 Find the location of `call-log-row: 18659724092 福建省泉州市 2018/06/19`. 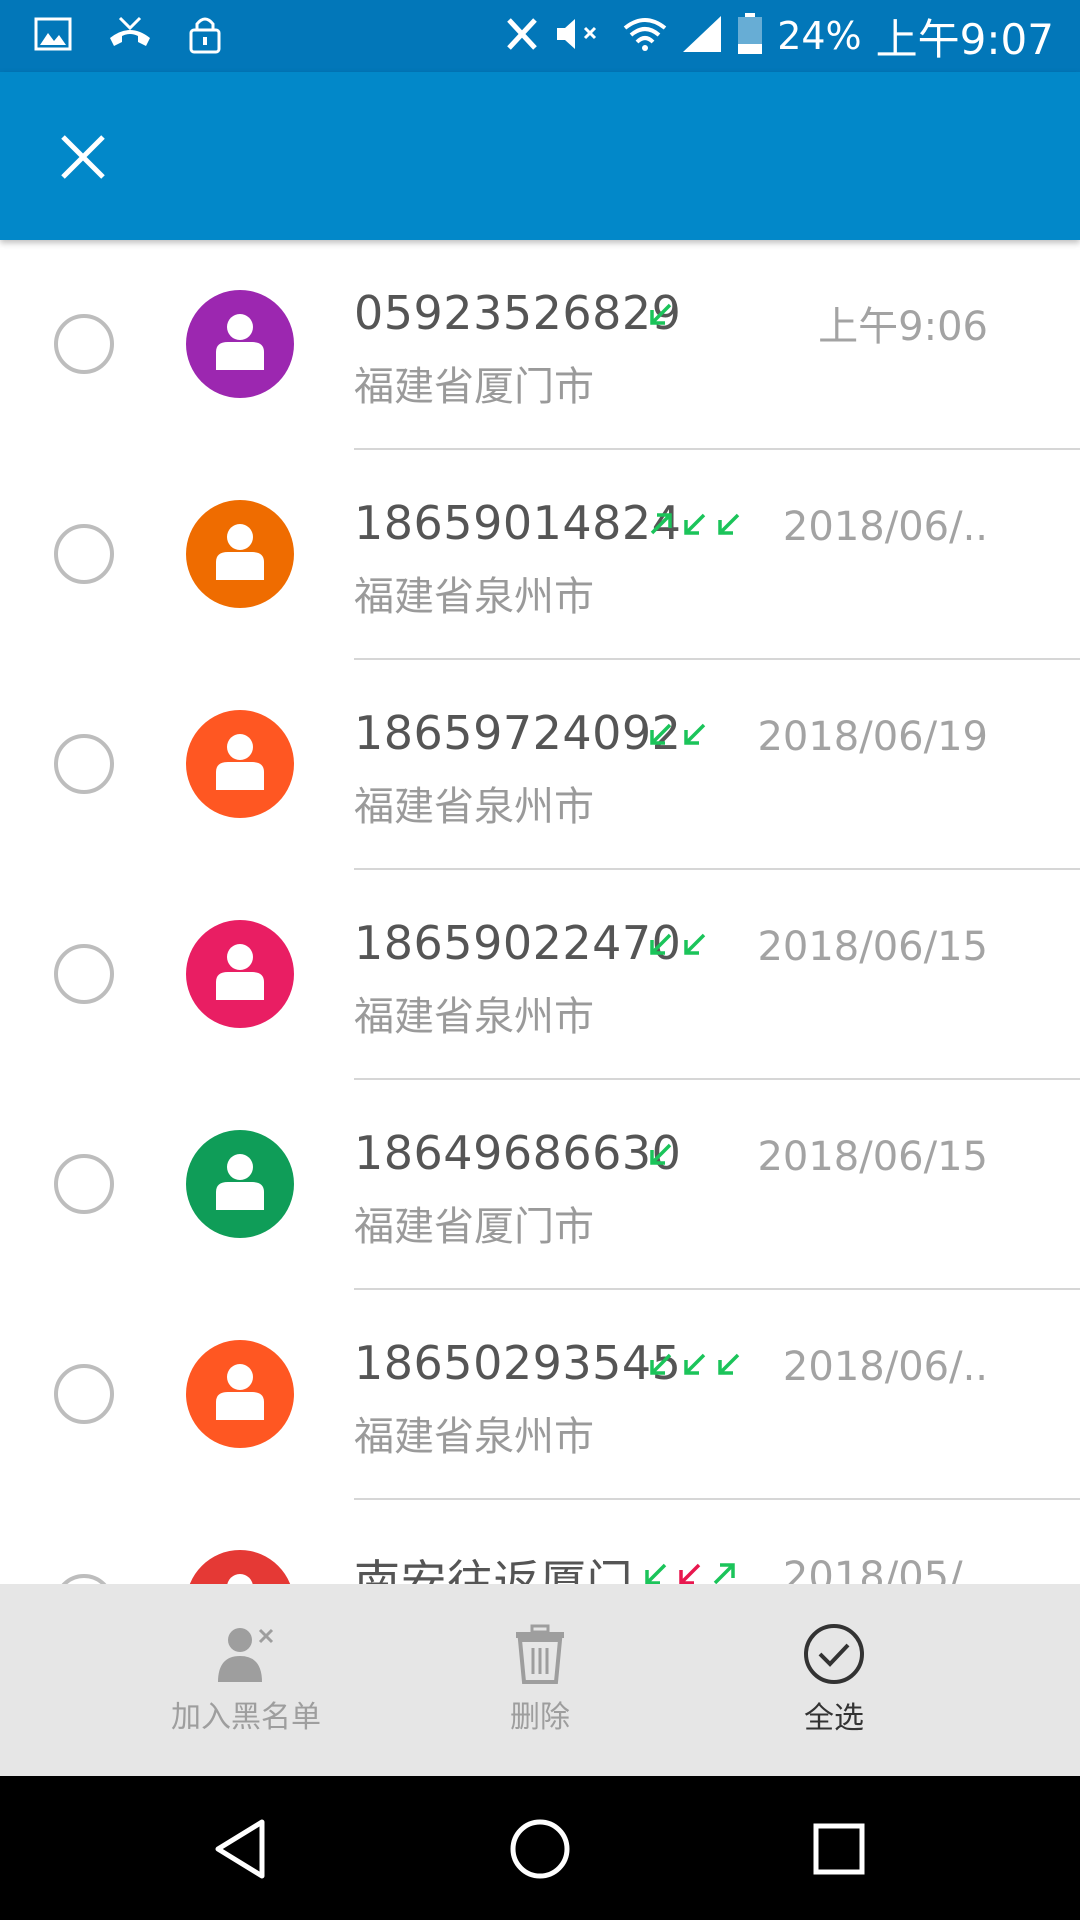

call-log-row: 18659724092 福建省泉州市 2018/06/19 is located at coordinates (540, 765).